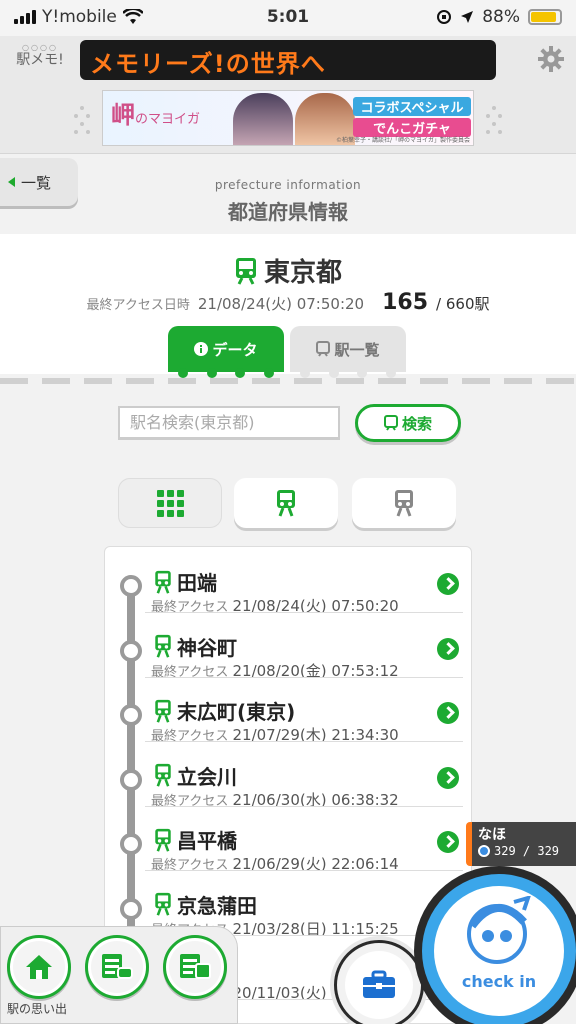 The width and height of the screenshot is (576, 1024). What do you see at coordinates (499, 930) in the screenshot?
I see `checkin-mascot-icon` at bounding box center [499, 930].